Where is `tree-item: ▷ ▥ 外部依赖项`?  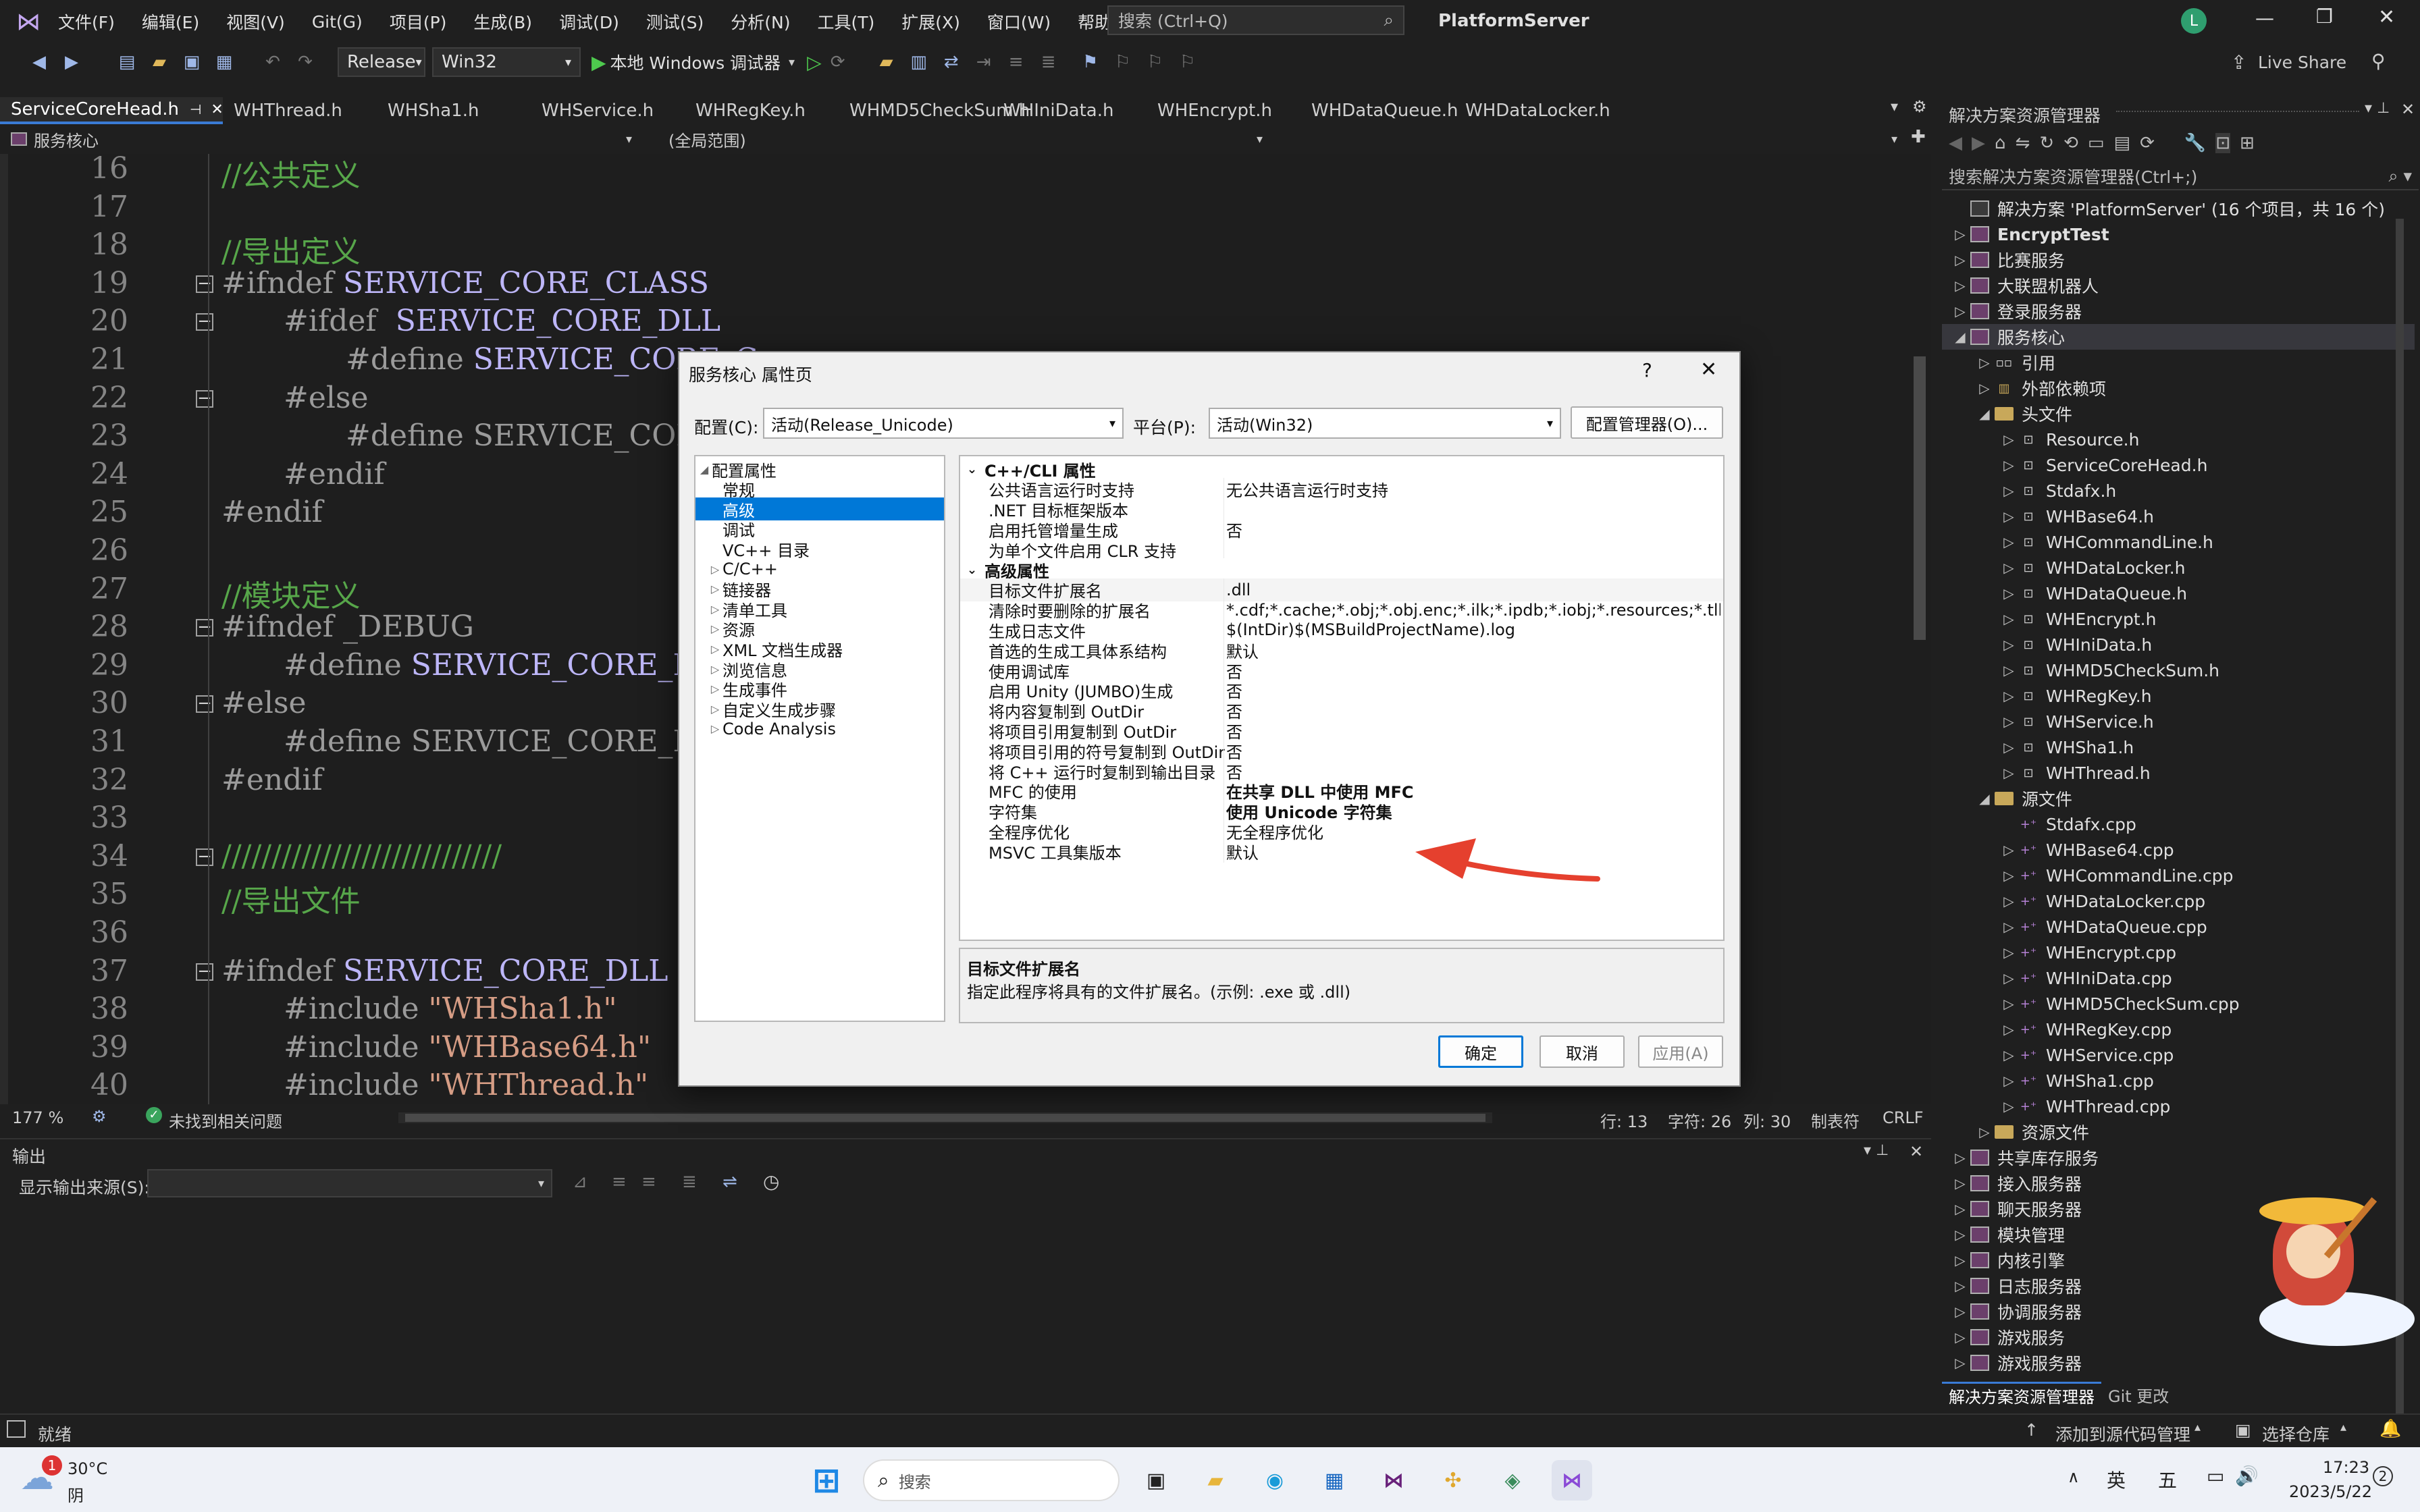 tree-item: ▷ ▥ 外部依赖项 is located at coordinates (2178, 388).